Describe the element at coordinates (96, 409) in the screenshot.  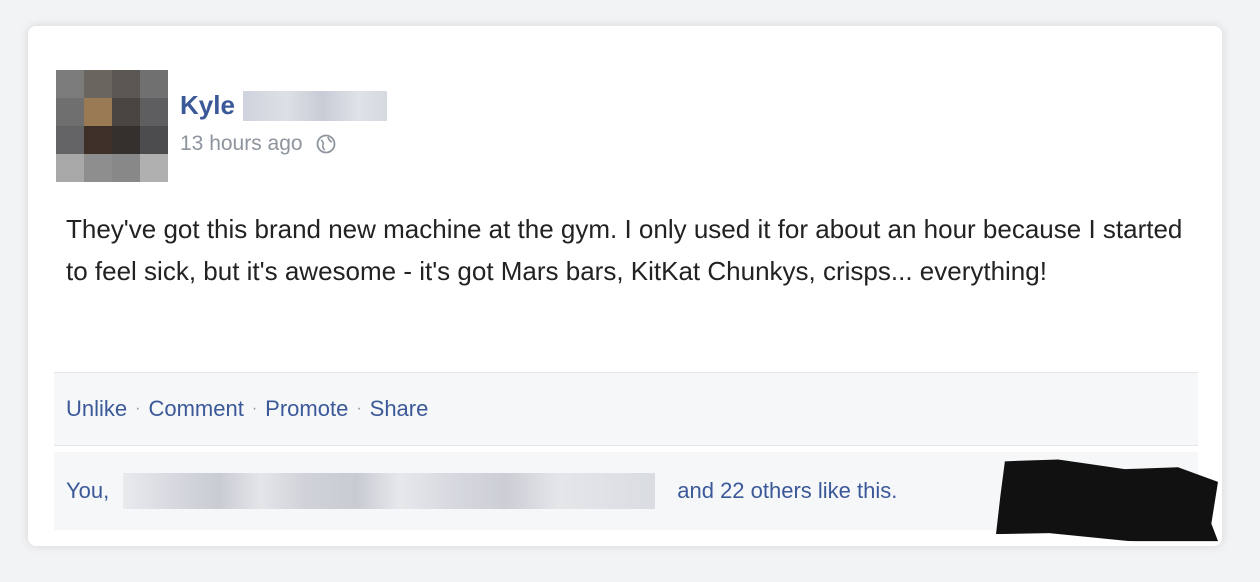
I see `unlike-link: Unlike` at that location.